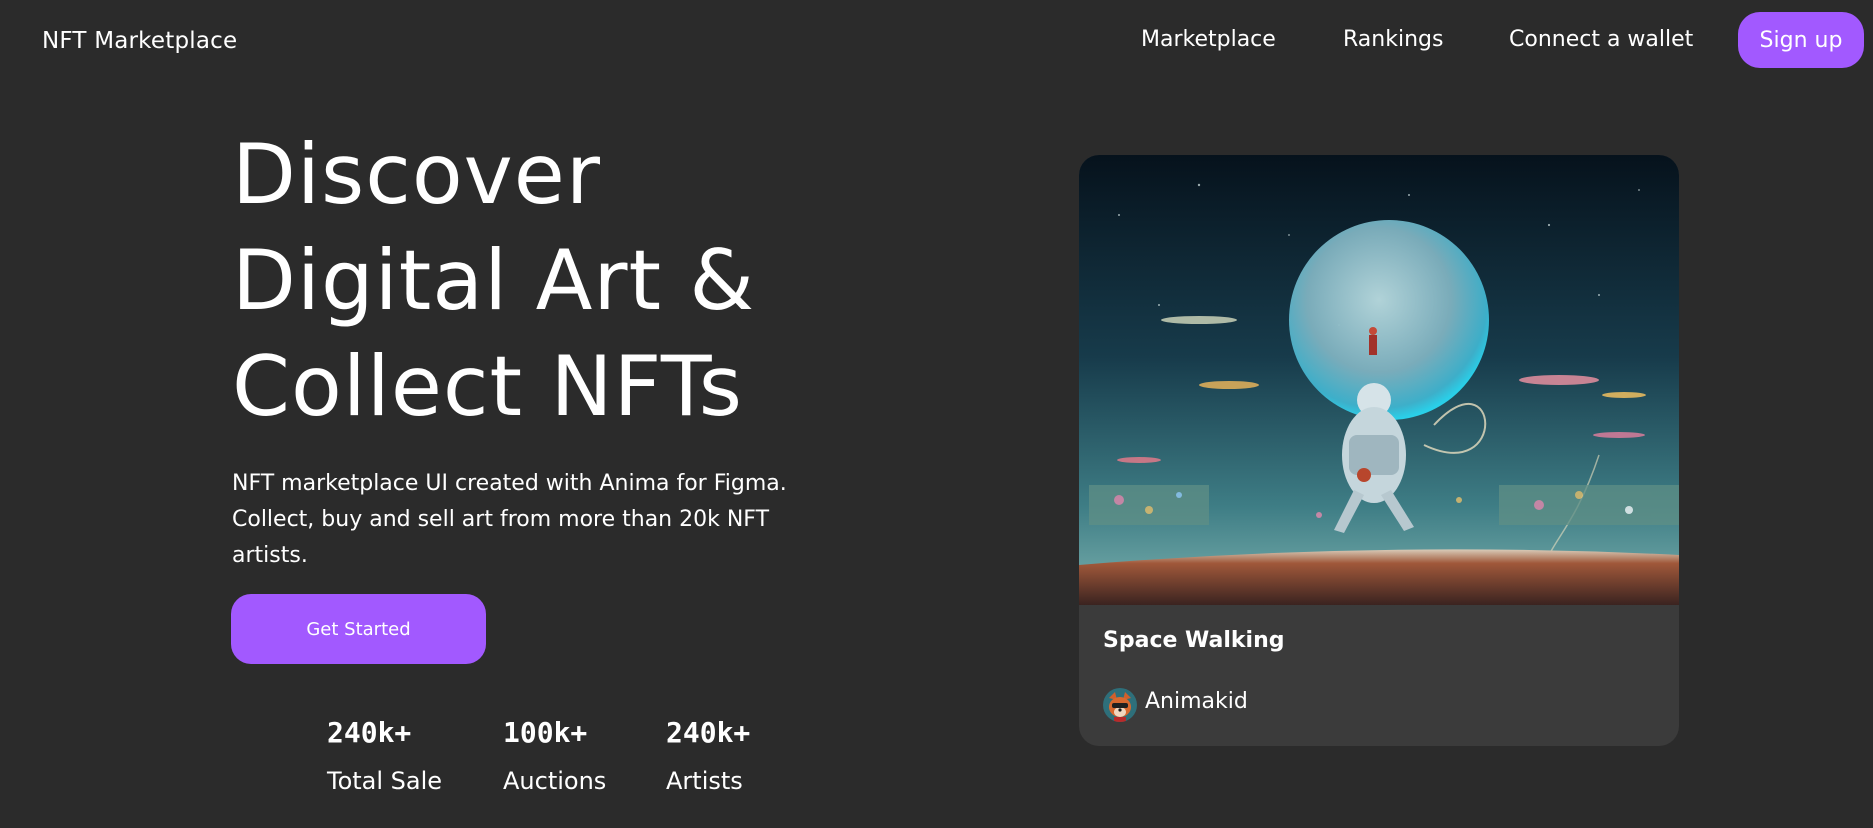 The height and width of the screenshot is (828, 1873). What do you see at coordinates (1208, 39) in the screenshot?
I see `nav-marketplace: Marketplace` at bounding box center [1208, 39].